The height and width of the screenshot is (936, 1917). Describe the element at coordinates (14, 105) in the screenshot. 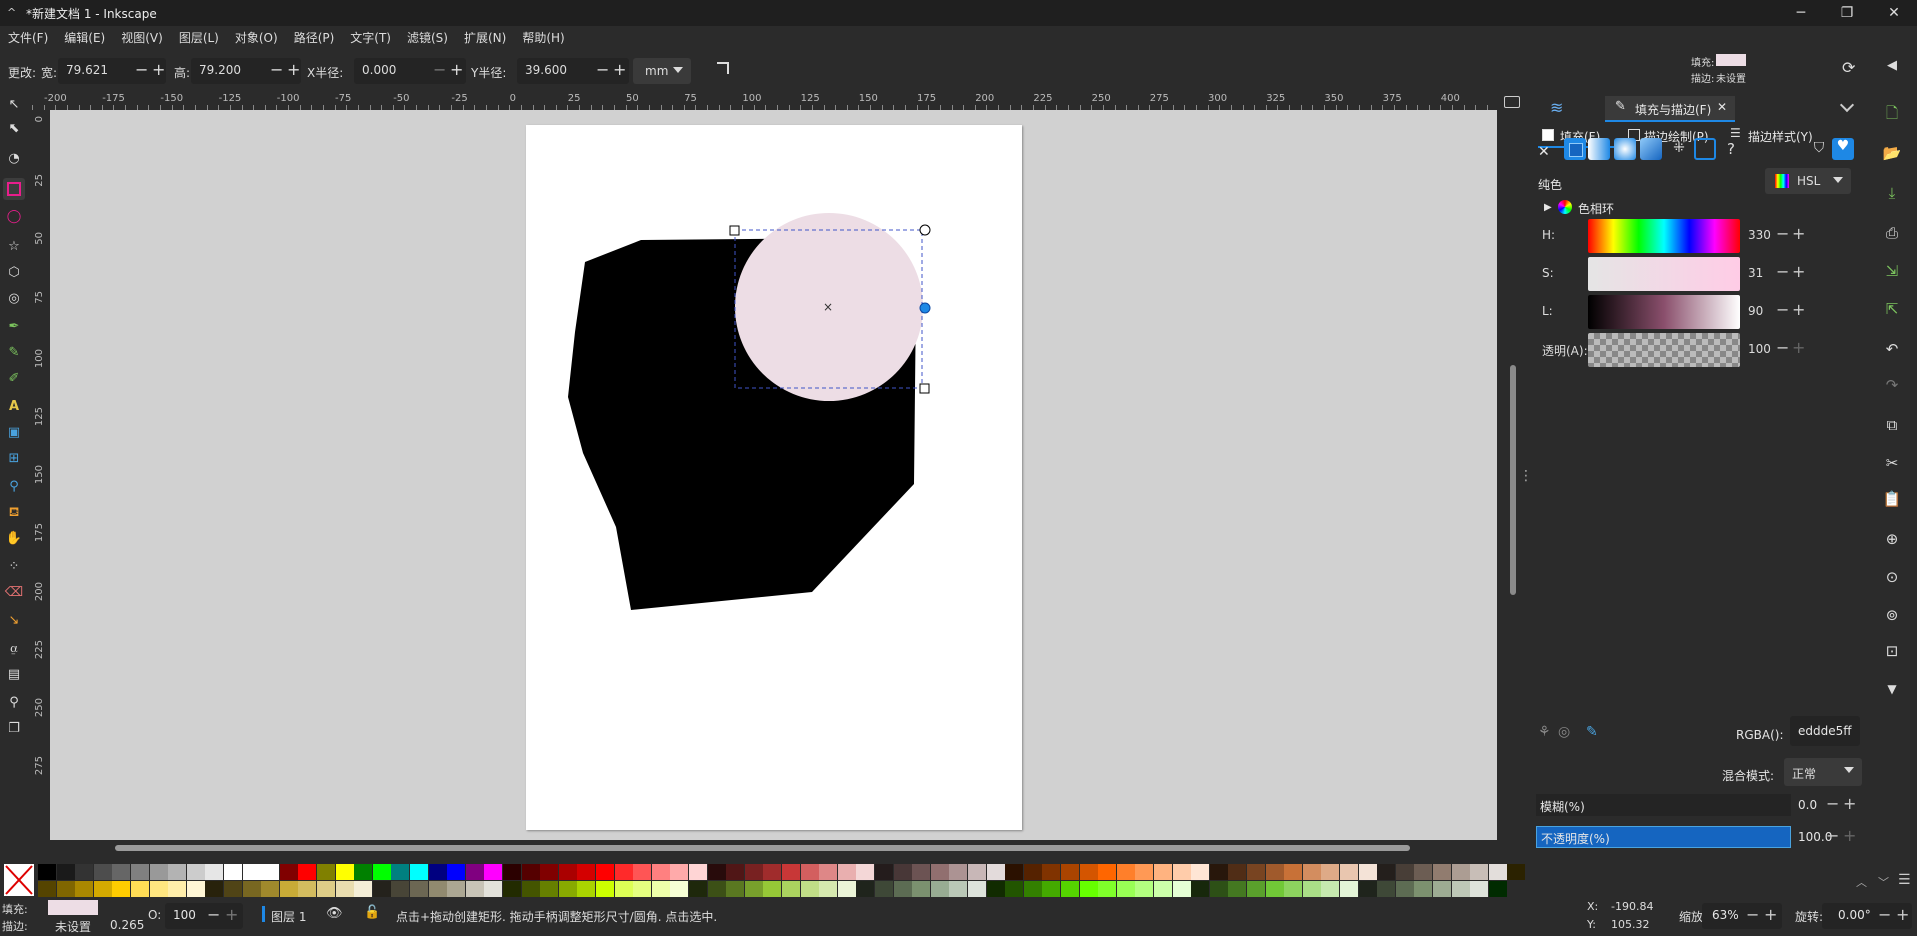

I see `selector-tool-icon: ↖` at that location.